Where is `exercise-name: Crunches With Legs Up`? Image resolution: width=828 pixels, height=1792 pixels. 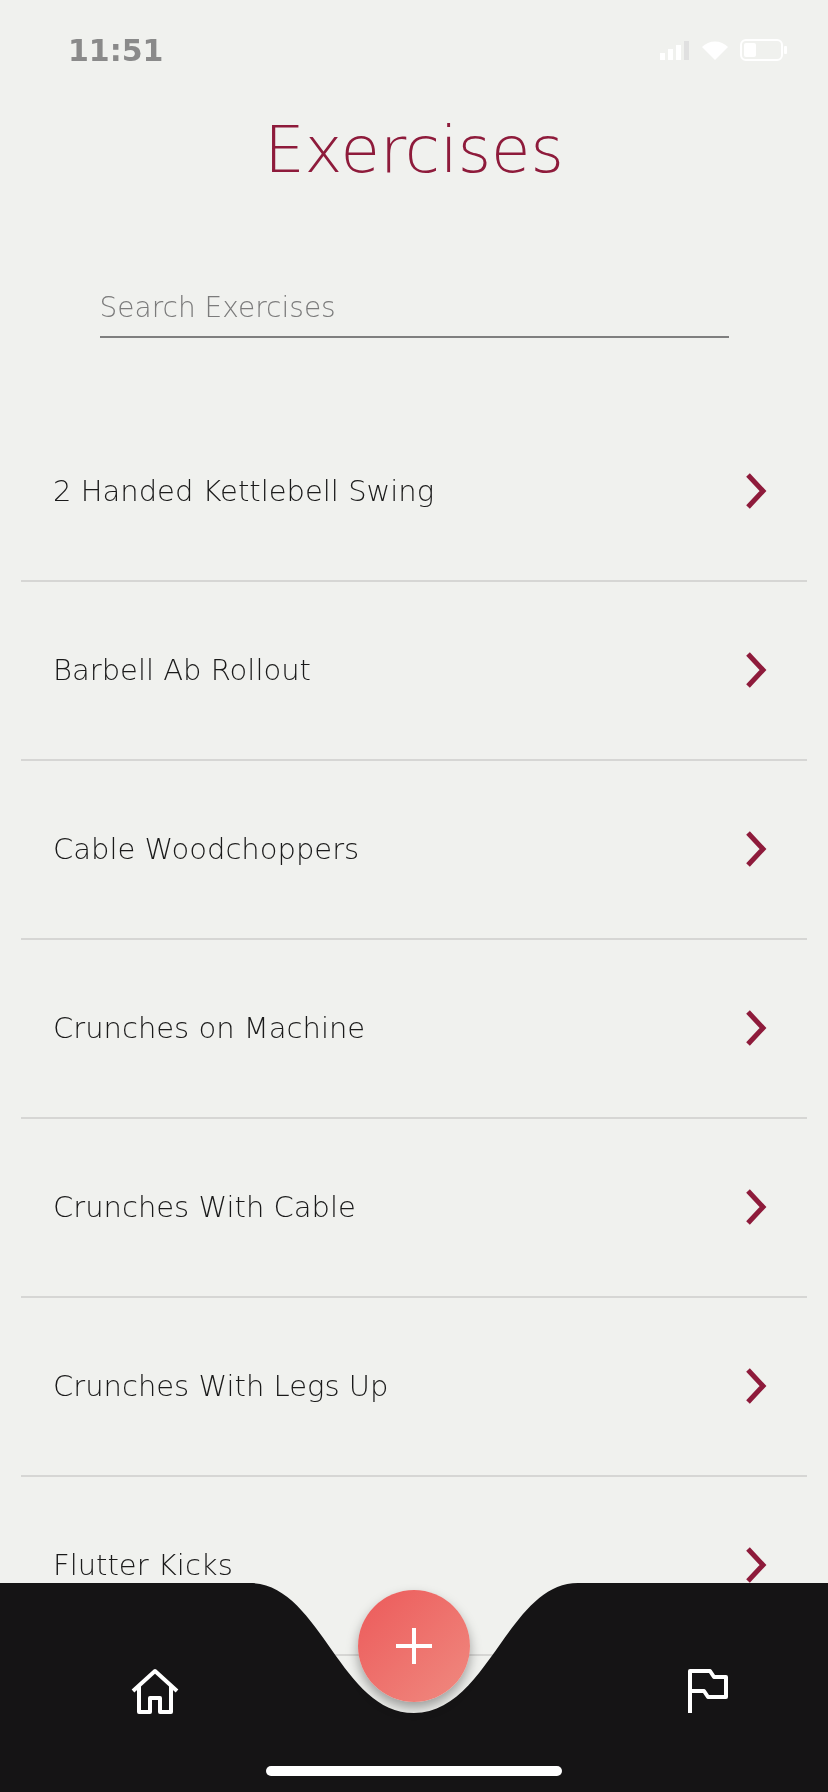
exercise-name: Crunches With Legs Up is located at coordinates (221, 1386).